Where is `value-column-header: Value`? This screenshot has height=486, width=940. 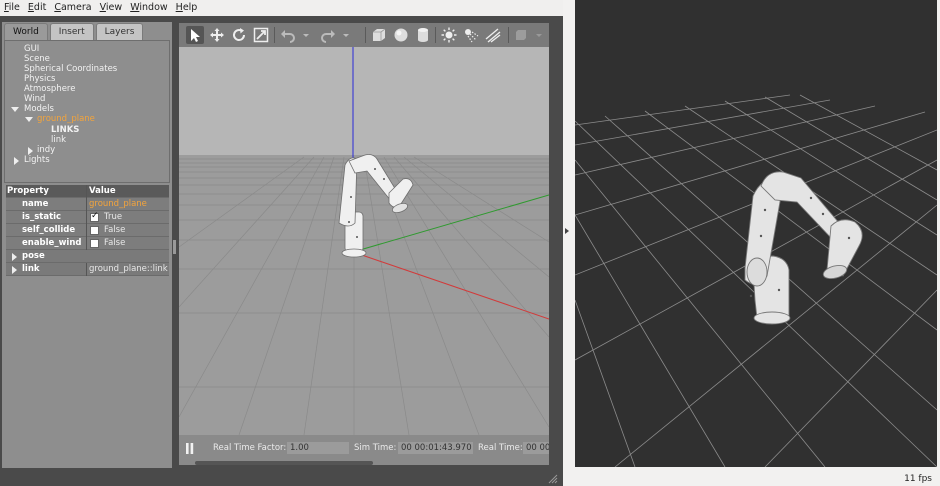
value-column-header: Value is located at coordinates (102, 191).